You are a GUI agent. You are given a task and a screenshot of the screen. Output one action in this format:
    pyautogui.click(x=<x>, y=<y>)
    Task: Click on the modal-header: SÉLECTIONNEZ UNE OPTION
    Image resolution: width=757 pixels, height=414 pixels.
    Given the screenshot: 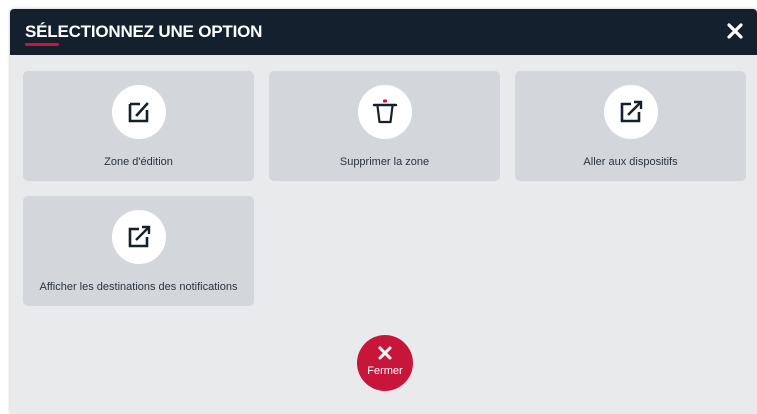 What is the action you would take?
    pyautogui.click(x=383, y=32)
    